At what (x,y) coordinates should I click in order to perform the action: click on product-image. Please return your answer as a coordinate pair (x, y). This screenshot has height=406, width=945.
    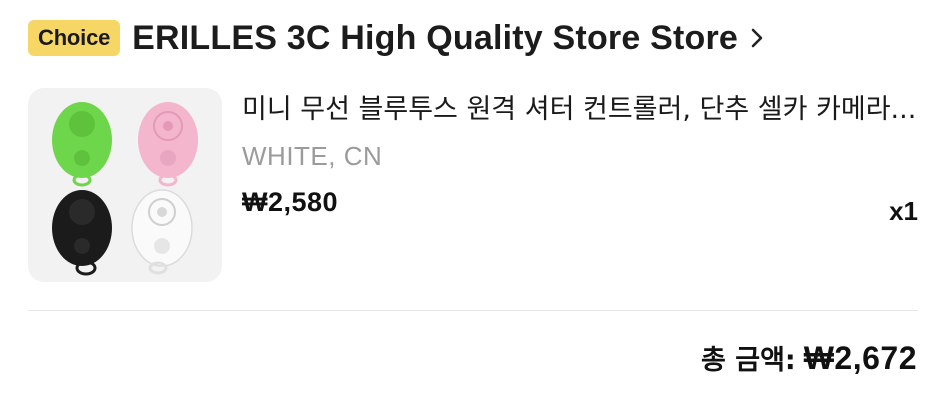
    Looking at the image, I should click on (125, 185).